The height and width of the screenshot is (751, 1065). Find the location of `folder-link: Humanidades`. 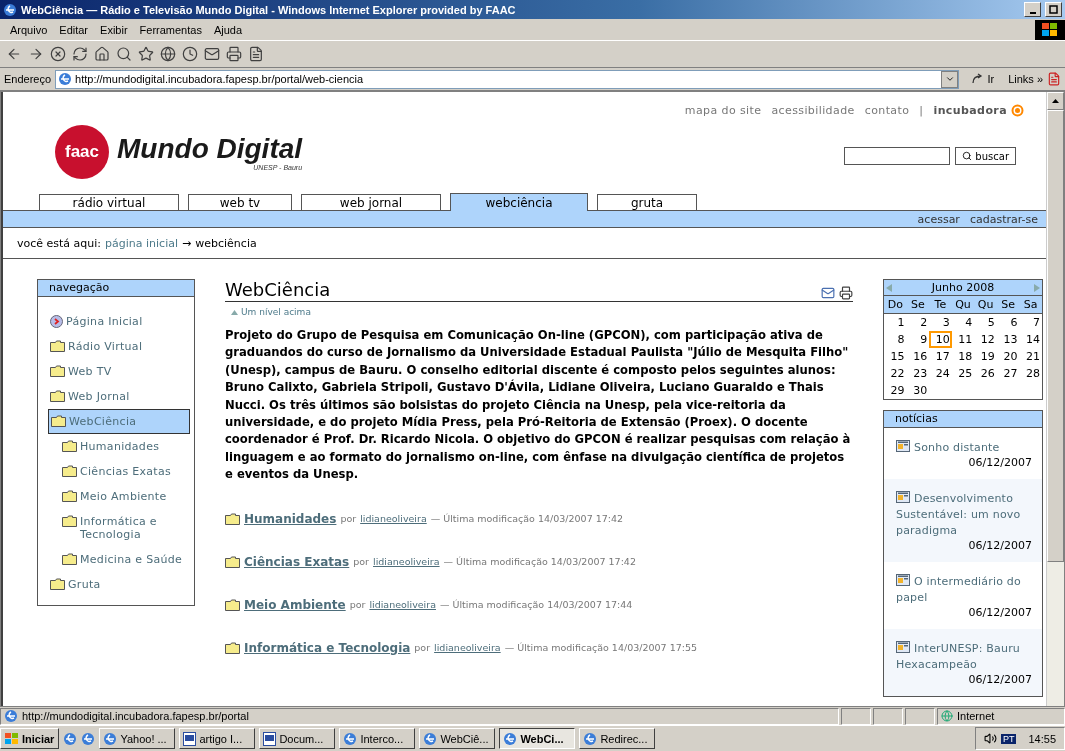

folder-link: Humanidades is located at coordinates (290, 518).